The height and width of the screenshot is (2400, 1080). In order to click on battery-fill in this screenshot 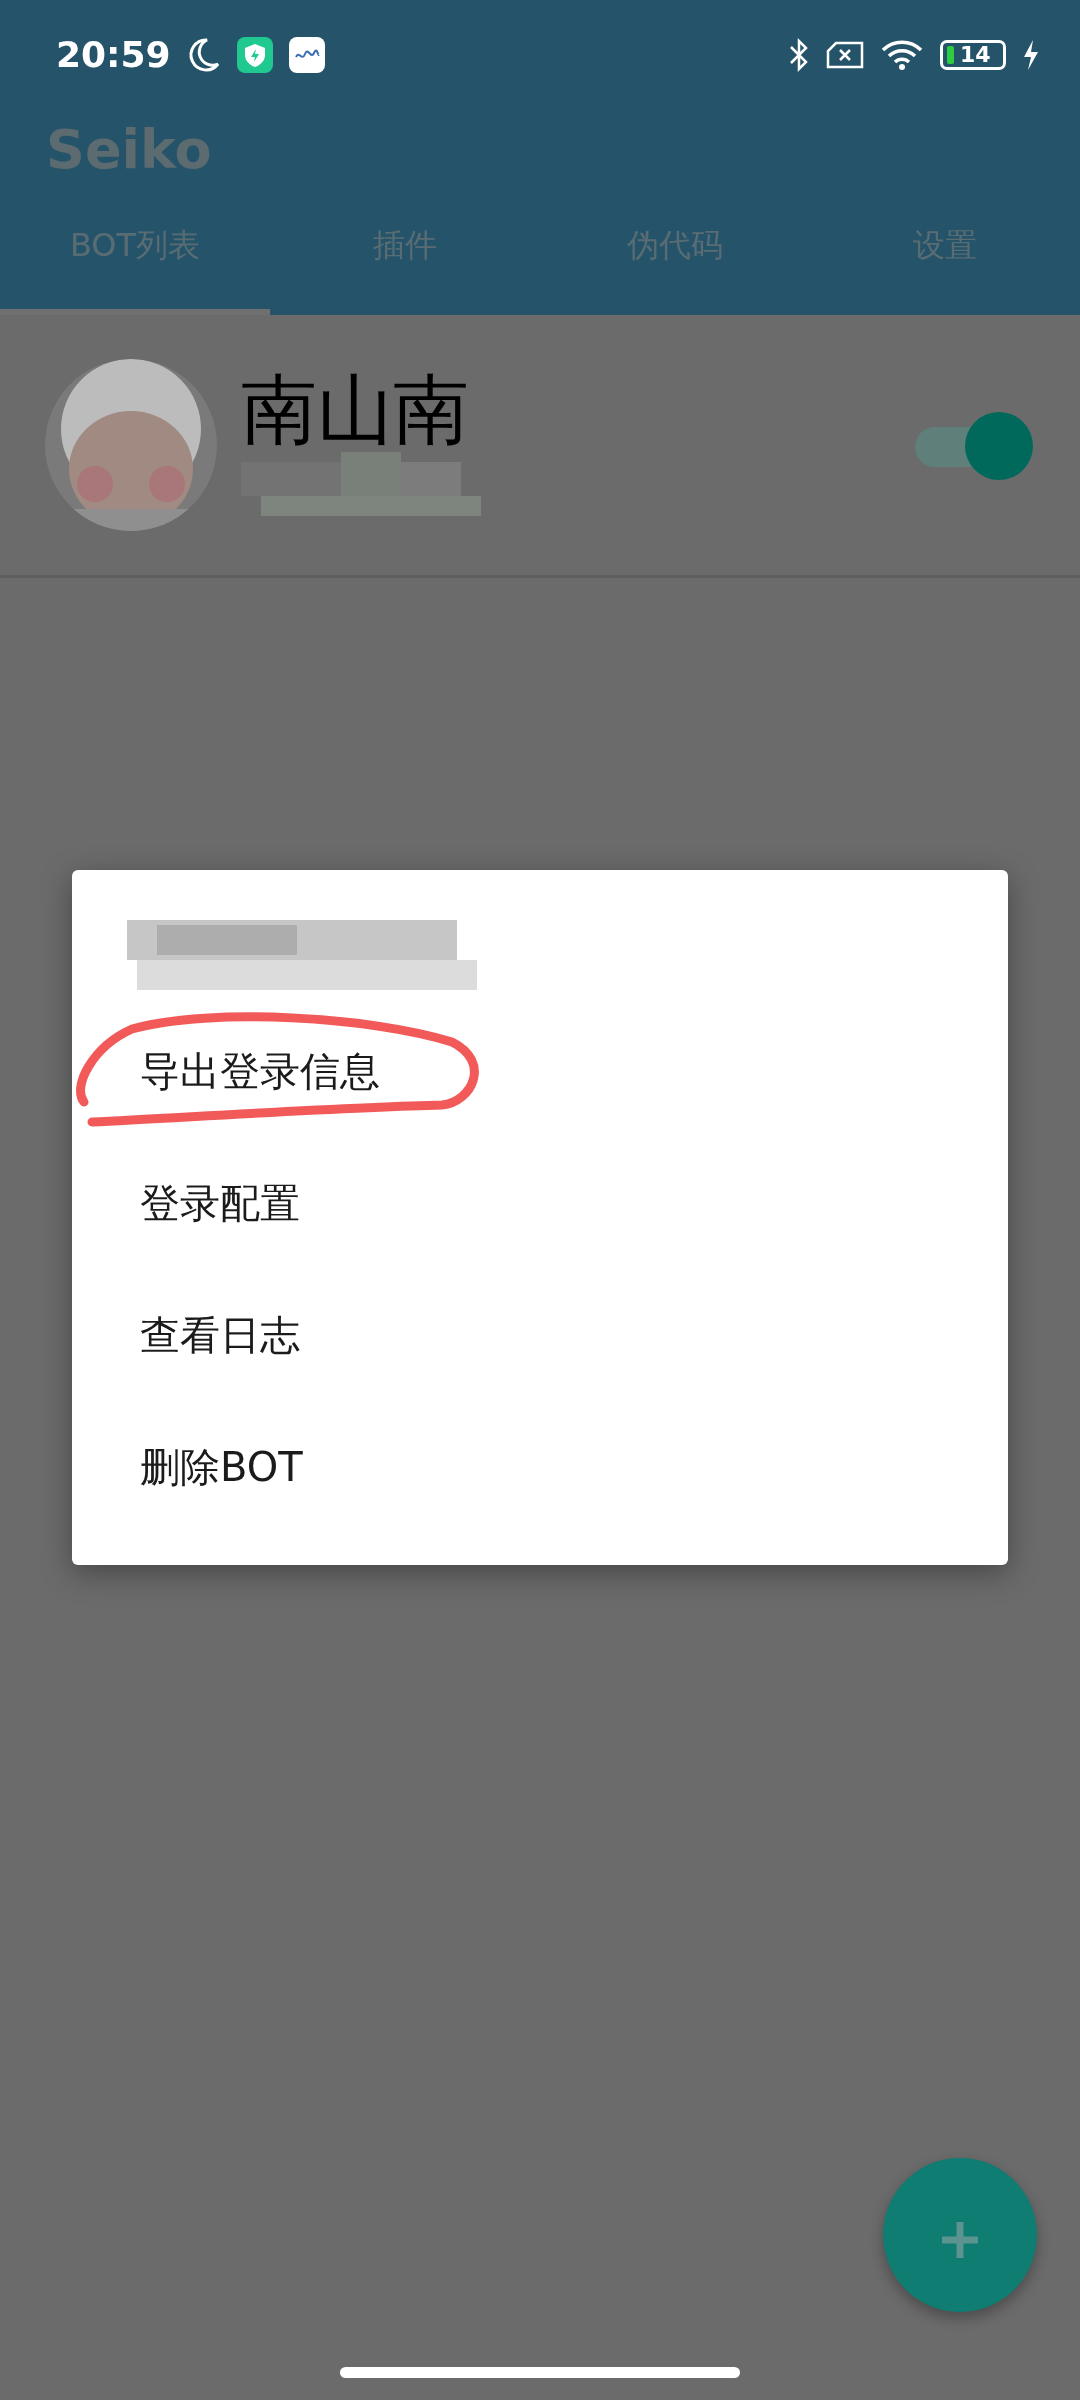, I will do `click(950, 55)`.